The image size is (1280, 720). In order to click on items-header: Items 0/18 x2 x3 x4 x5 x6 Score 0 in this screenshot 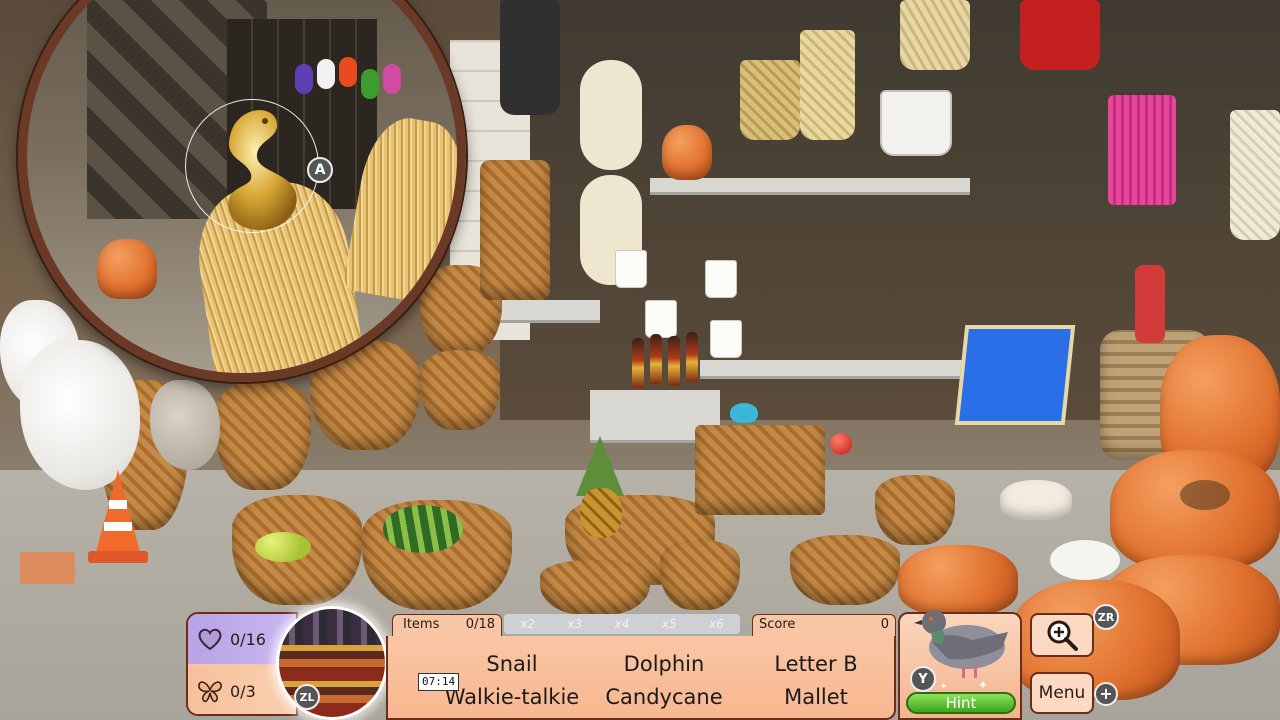, I will do `click(644, 624)`.